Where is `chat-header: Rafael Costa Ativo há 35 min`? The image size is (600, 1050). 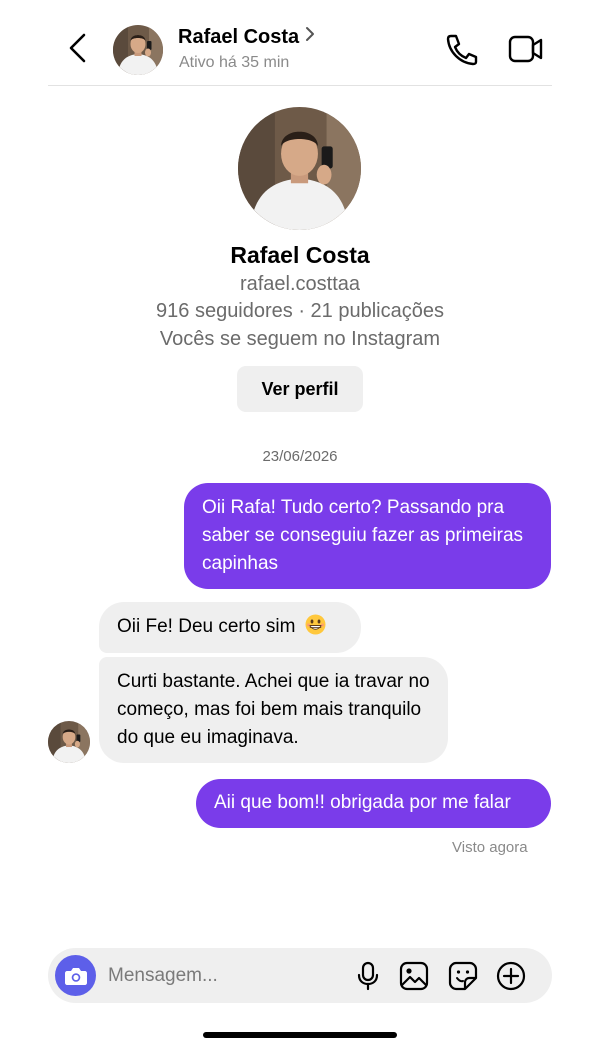 chat-header: Rafael Costa Ativo há 35 min is located at coordinates (300, 43).